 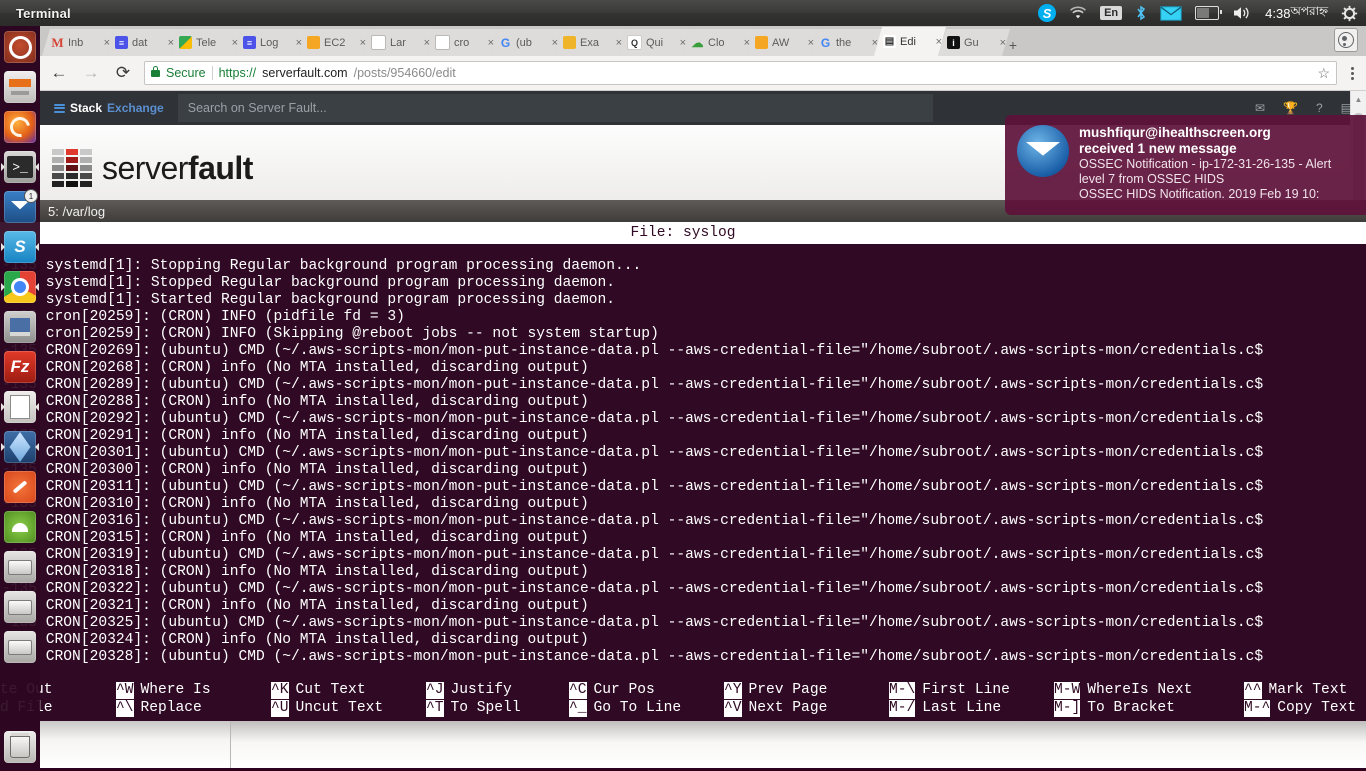 I want to click on launcher-item-ubuntu-dash, so click(x=20, y=47).